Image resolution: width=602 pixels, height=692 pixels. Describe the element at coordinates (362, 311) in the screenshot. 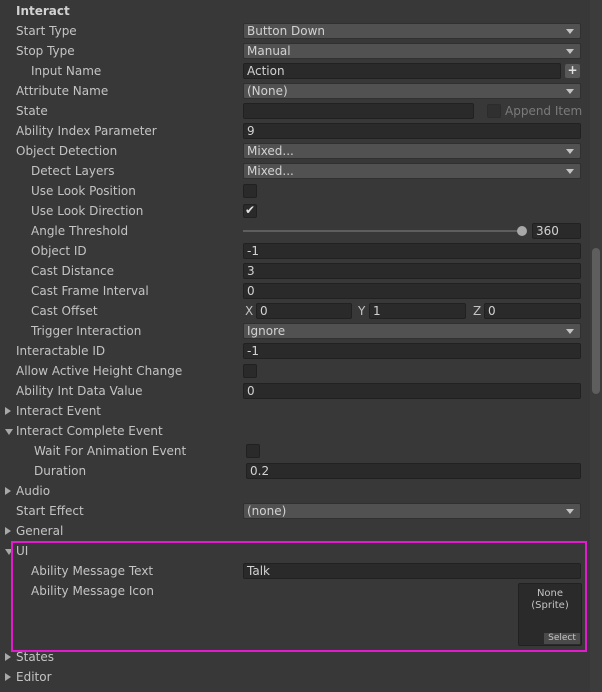

I see `cast-offset-y-label: Y` at that location.